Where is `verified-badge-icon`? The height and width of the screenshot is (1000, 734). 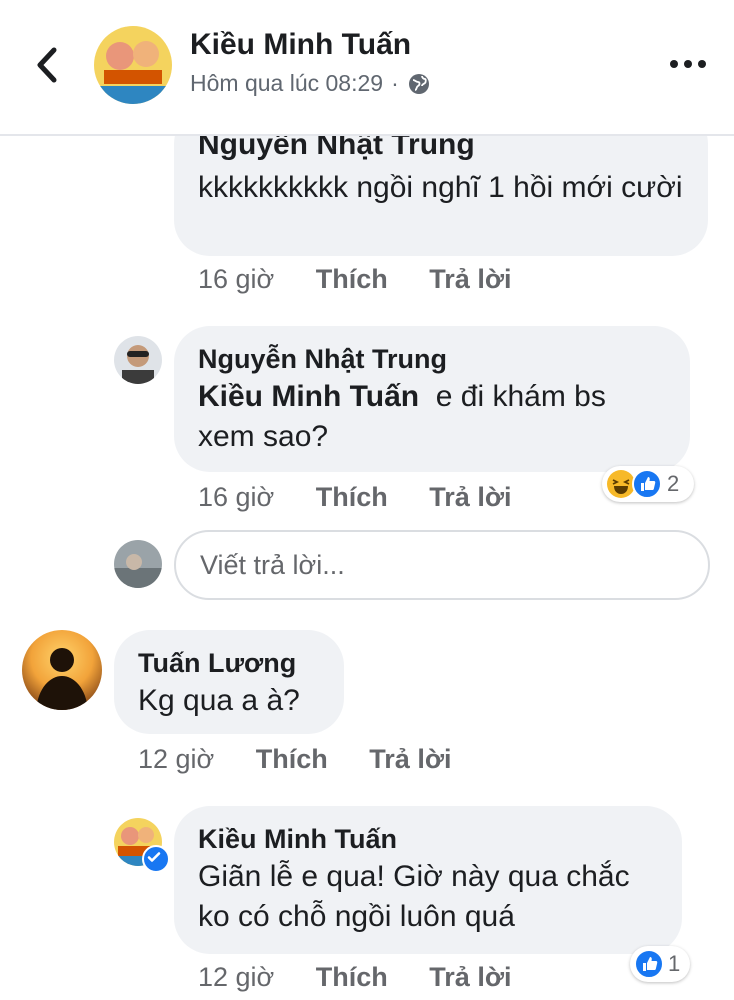 verified-badge-icon is located at coordinates (156, 859).